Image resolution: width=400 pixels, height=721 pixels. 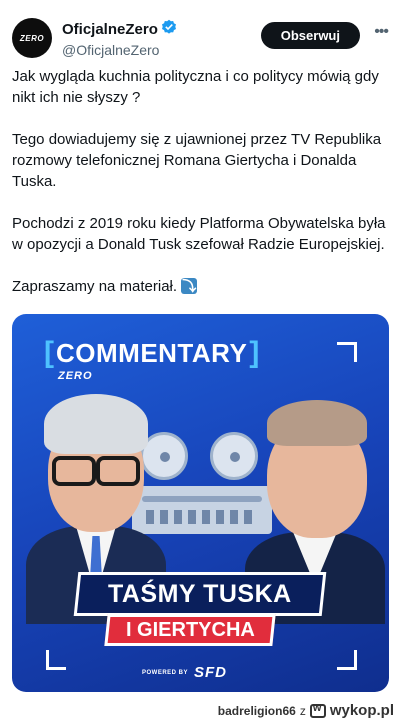 What do you see at coordinates (169, 29) in the screenshot?
I see `verified-badge-icon` at bounding box center [169, 29].